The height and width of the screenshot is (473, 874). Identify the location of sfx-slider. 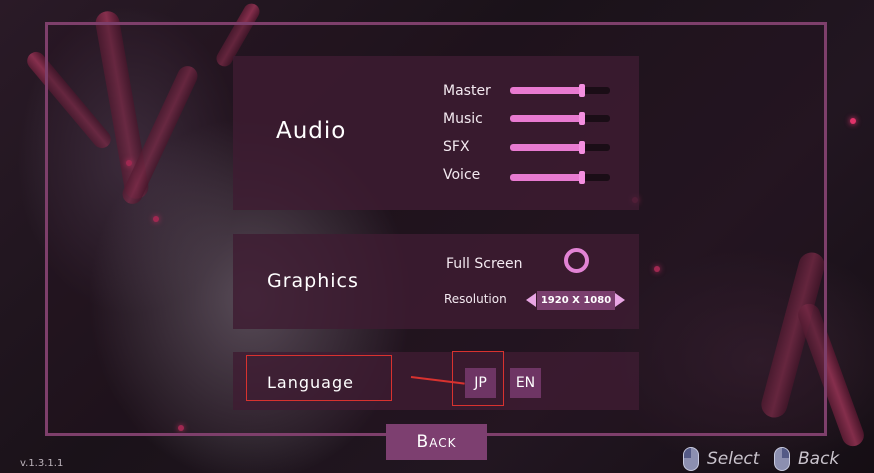
(560, 147).